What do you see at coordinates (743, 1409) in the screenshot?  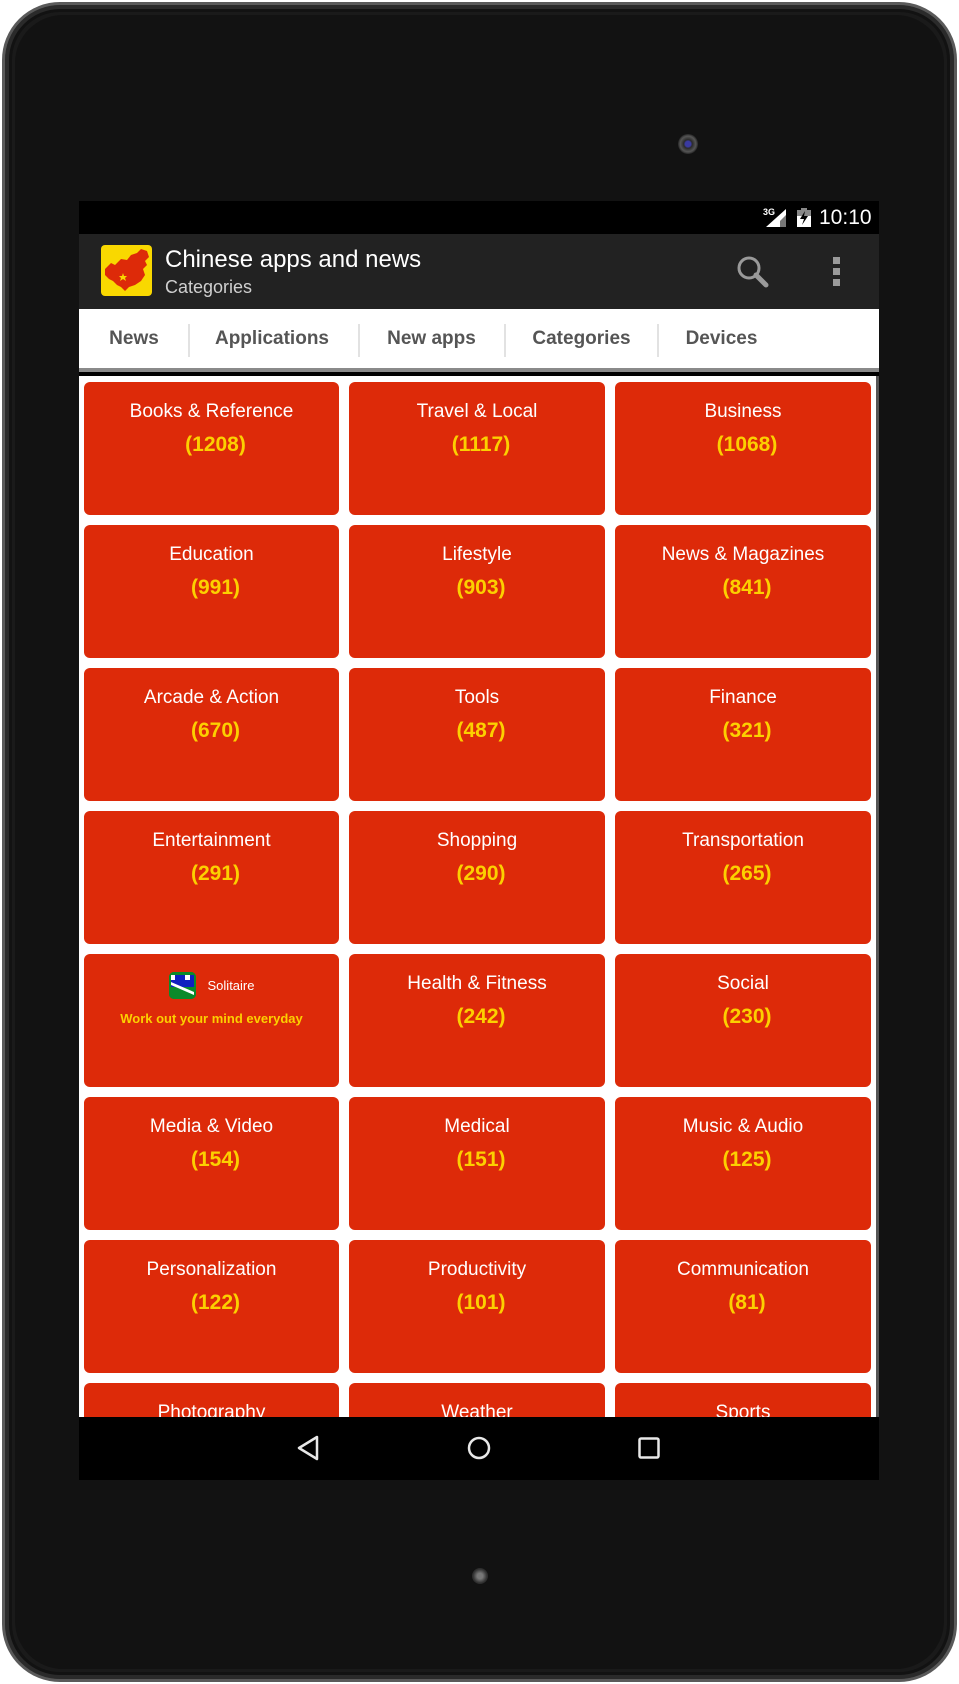 I see `category-name: Sports` at bounding box center [743, 1409].